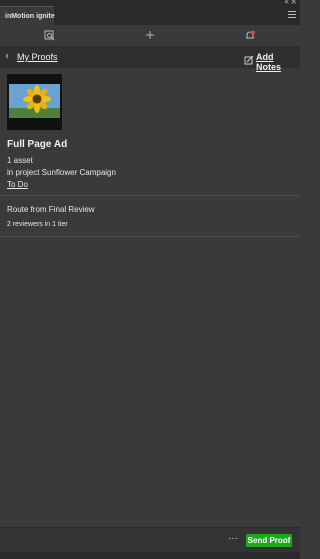  I want to click on asset-title: Full Page Ad, so click(37, 144).